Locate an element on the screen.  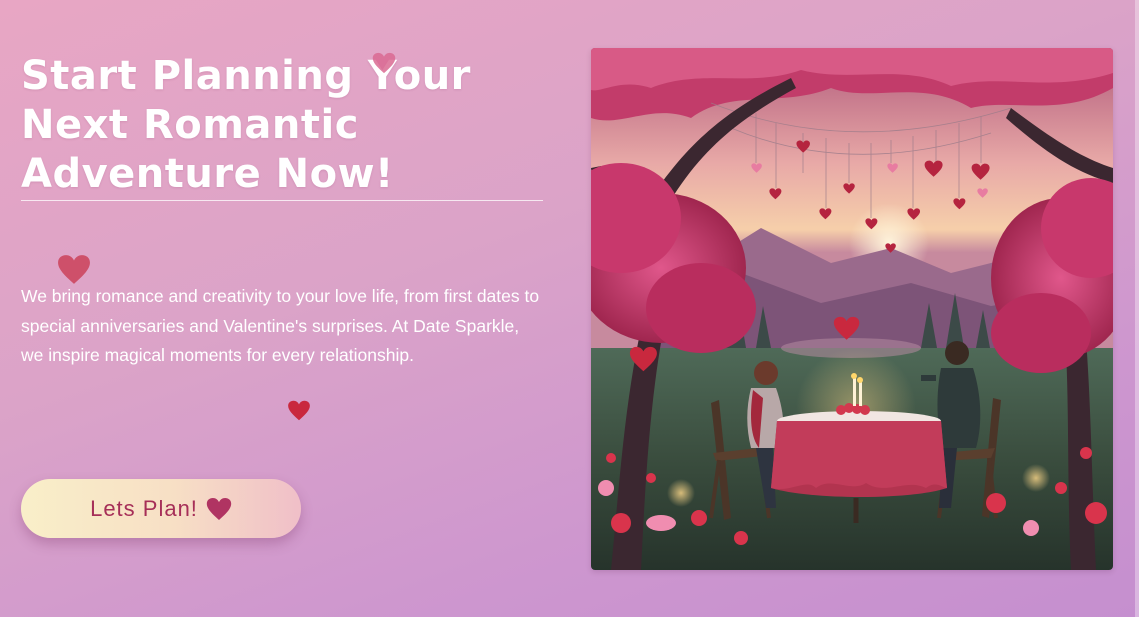
cta-label: Lets Plan! is located at coordinates (144, 508).